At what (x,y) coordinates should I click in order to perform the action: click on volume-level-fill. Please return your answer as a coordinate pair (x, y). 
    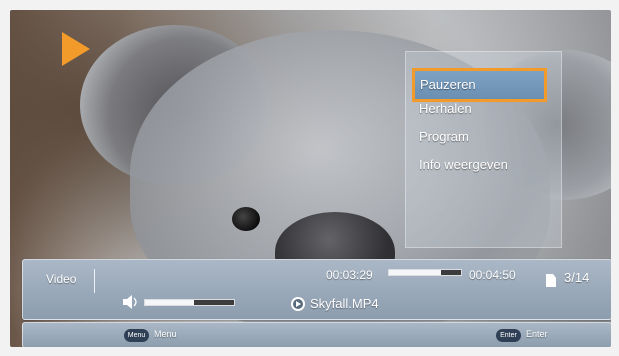
    Looking at the image, I should click on (169, 302).